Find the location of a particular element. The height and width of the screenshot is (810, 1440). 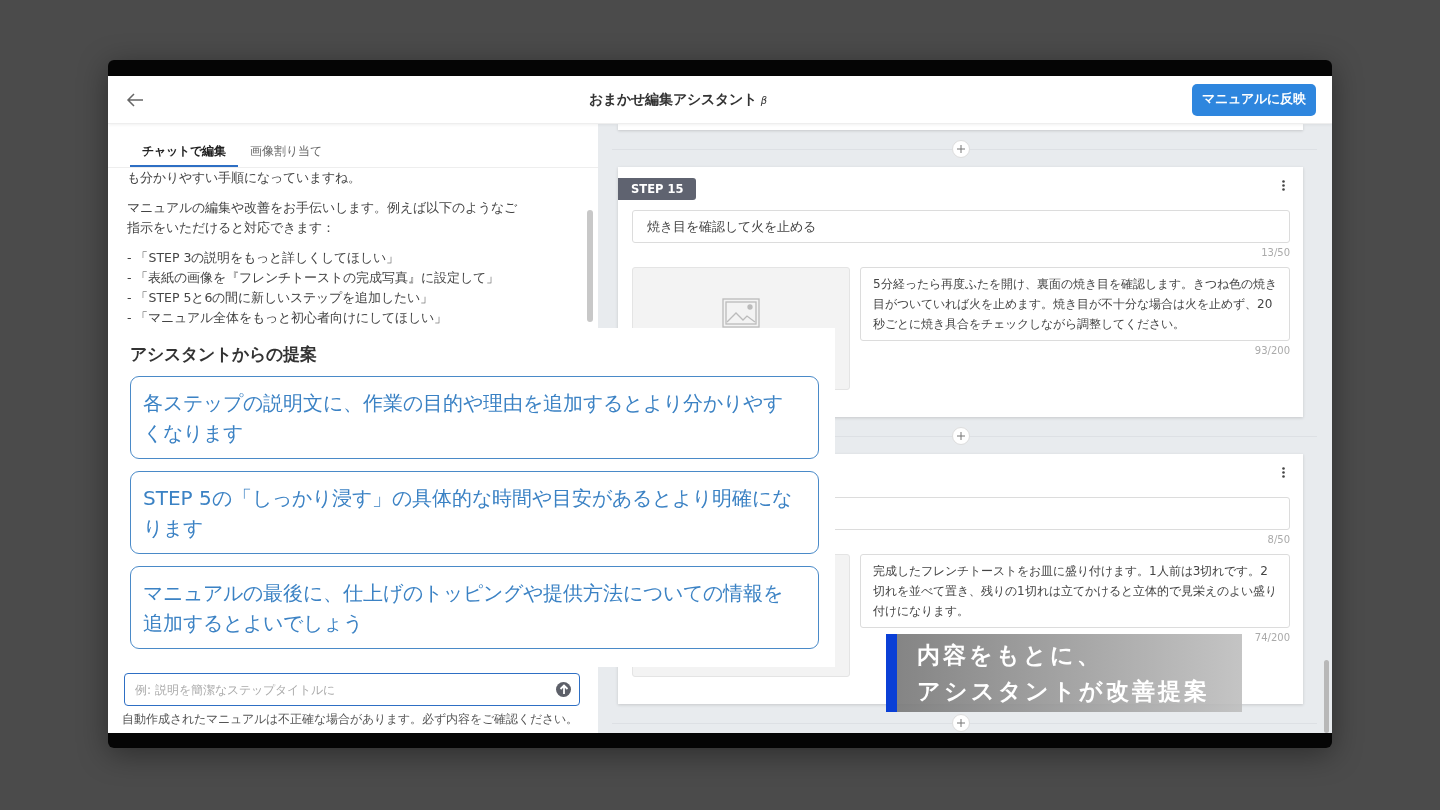

window-title: おまかせ編集アシスタント is located at coordinates (672, 99).